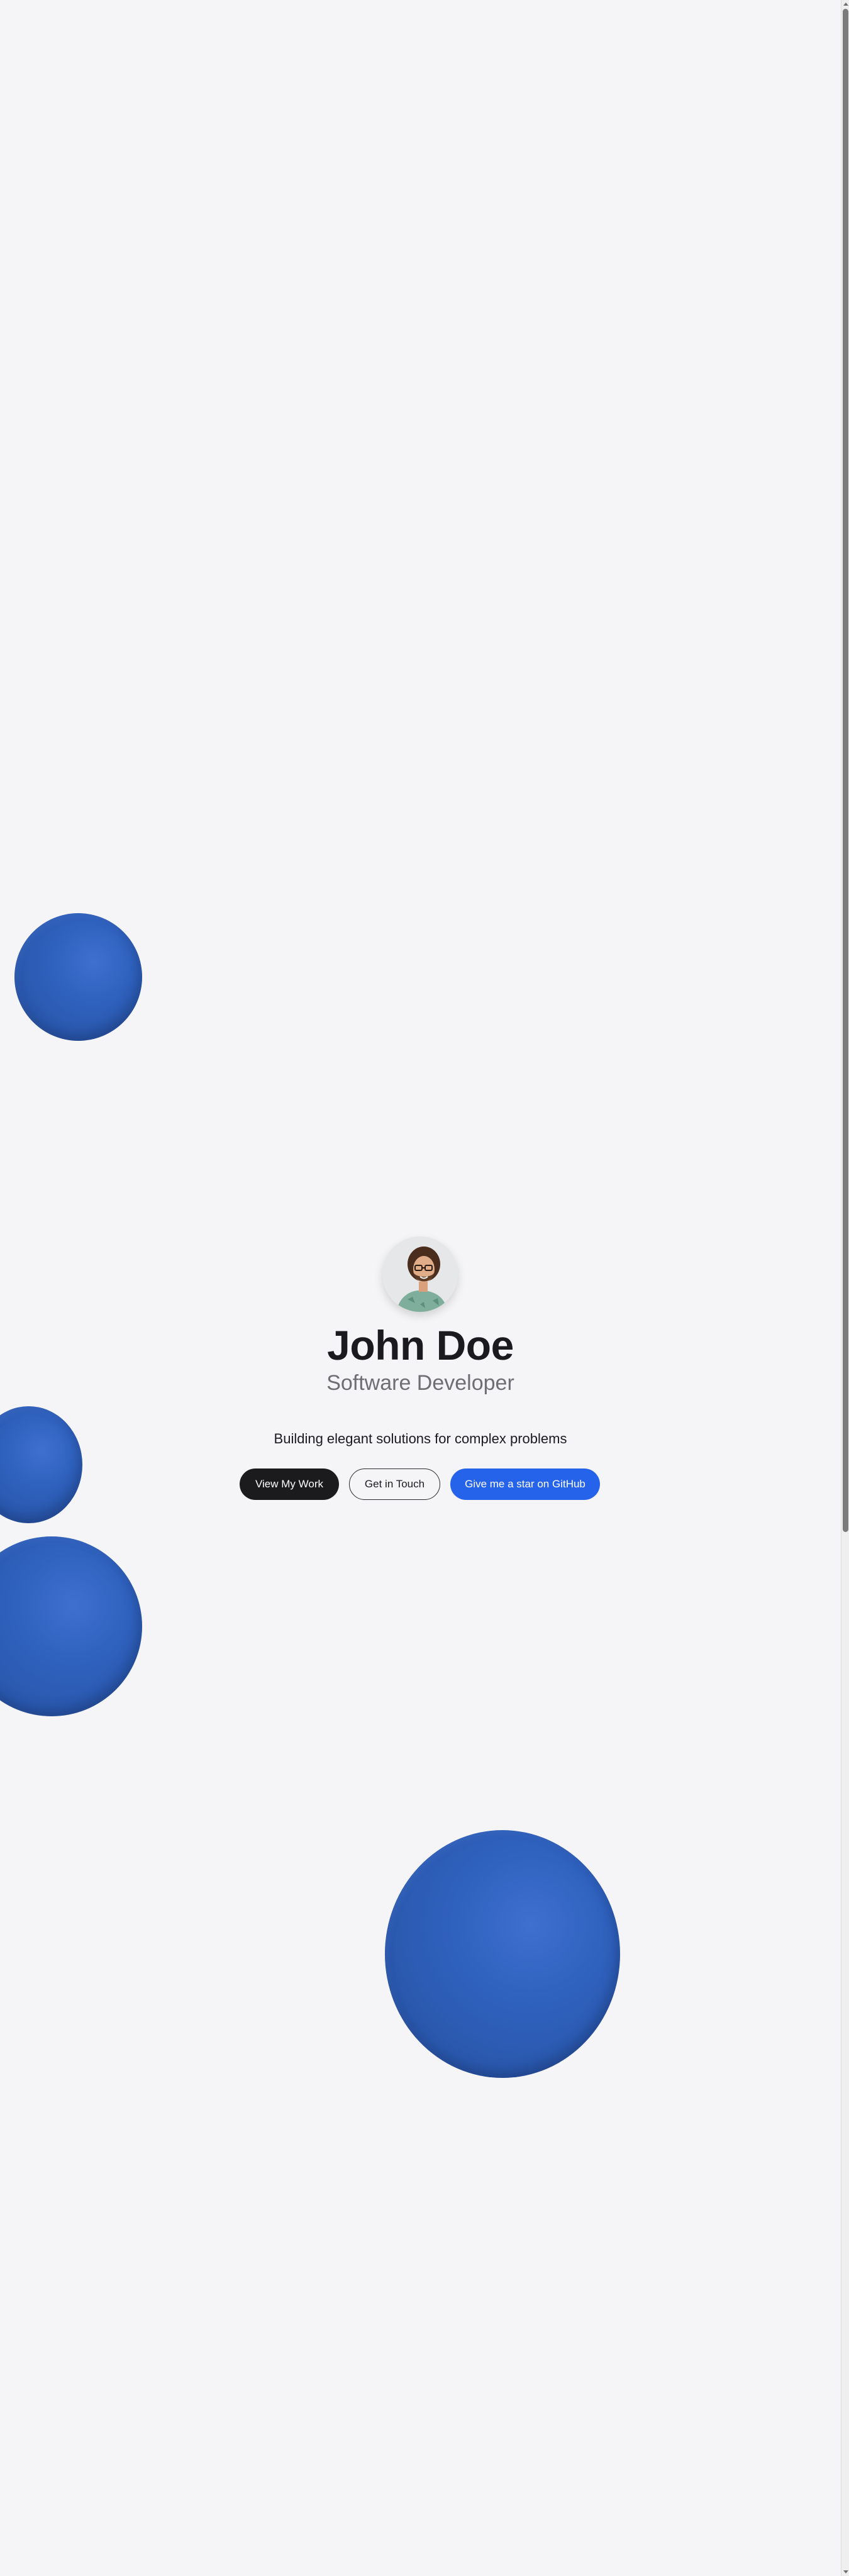 The height and width of the screenshot is (2576, 849). I want to click on scrollbar-thumb, so click(846, 770).